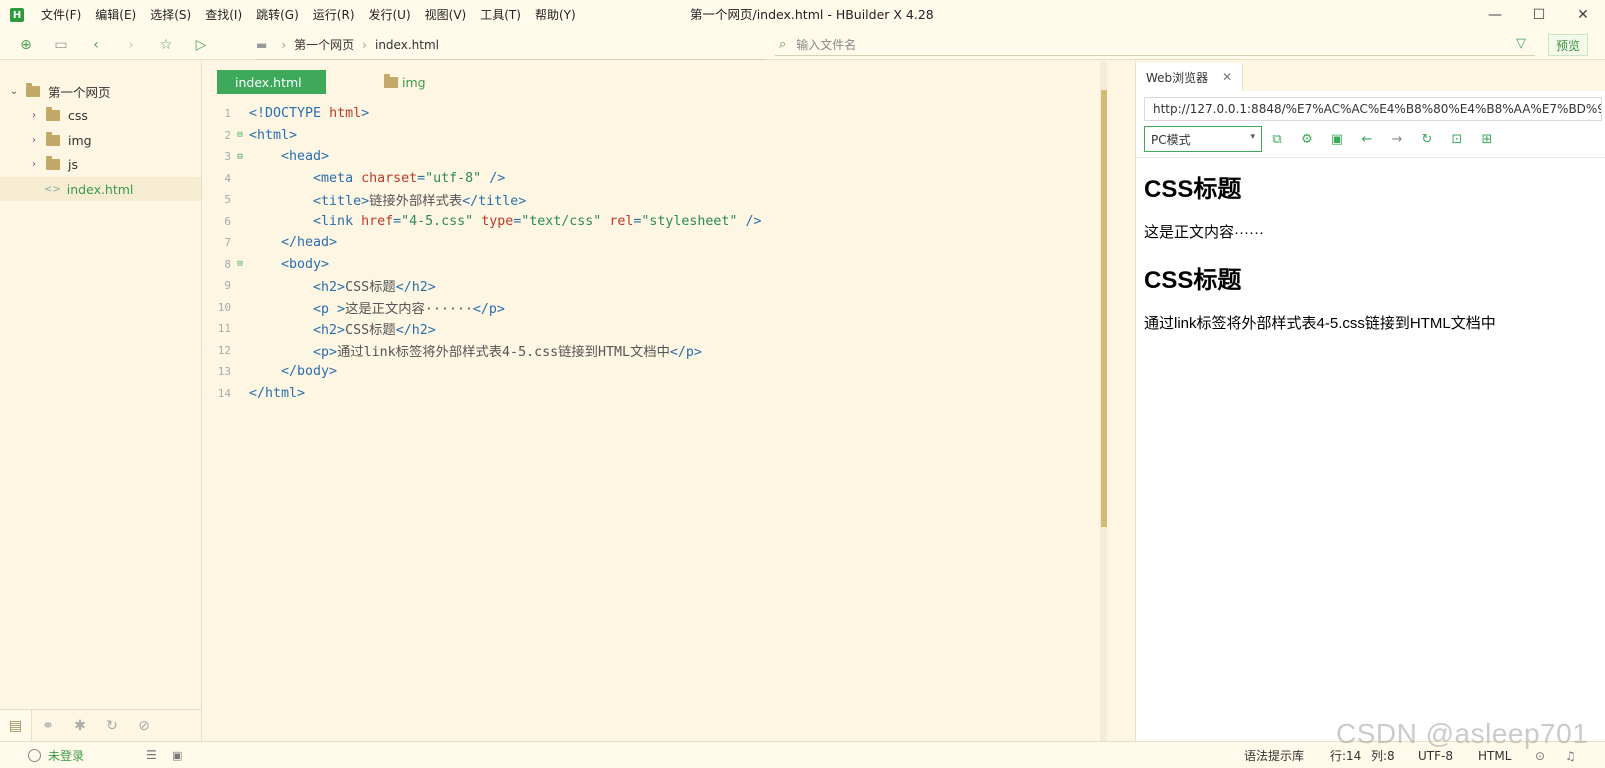 The height and width of the screenshot is (768, 1605). What do you see at coordinates (34, 755) in the screenshot?
I see `user-icon` at bounding box center [34, 755].